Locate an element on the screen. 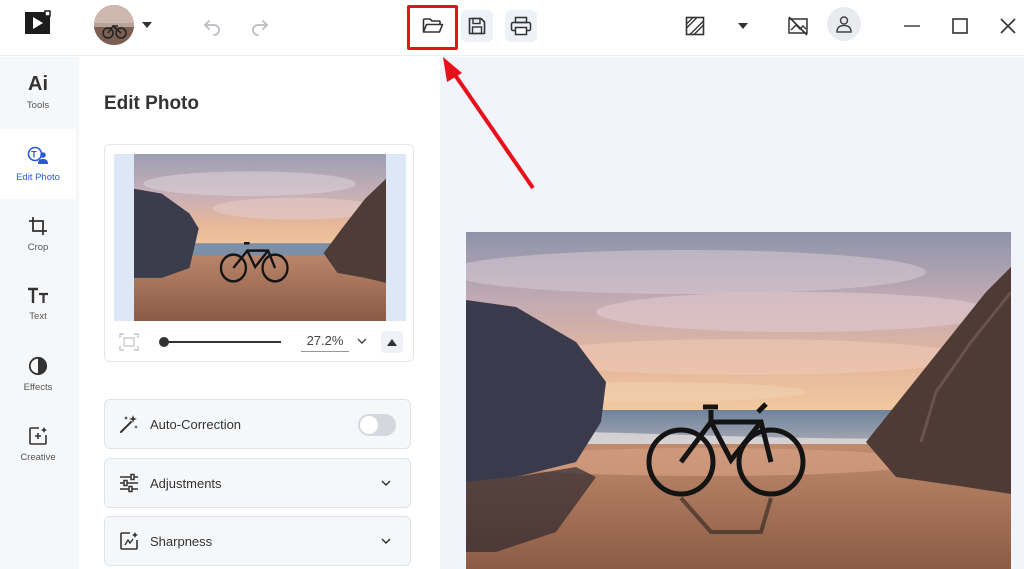 This screenshot has width=1024, height=569. maximize-button is located at coordinates (960, 26).